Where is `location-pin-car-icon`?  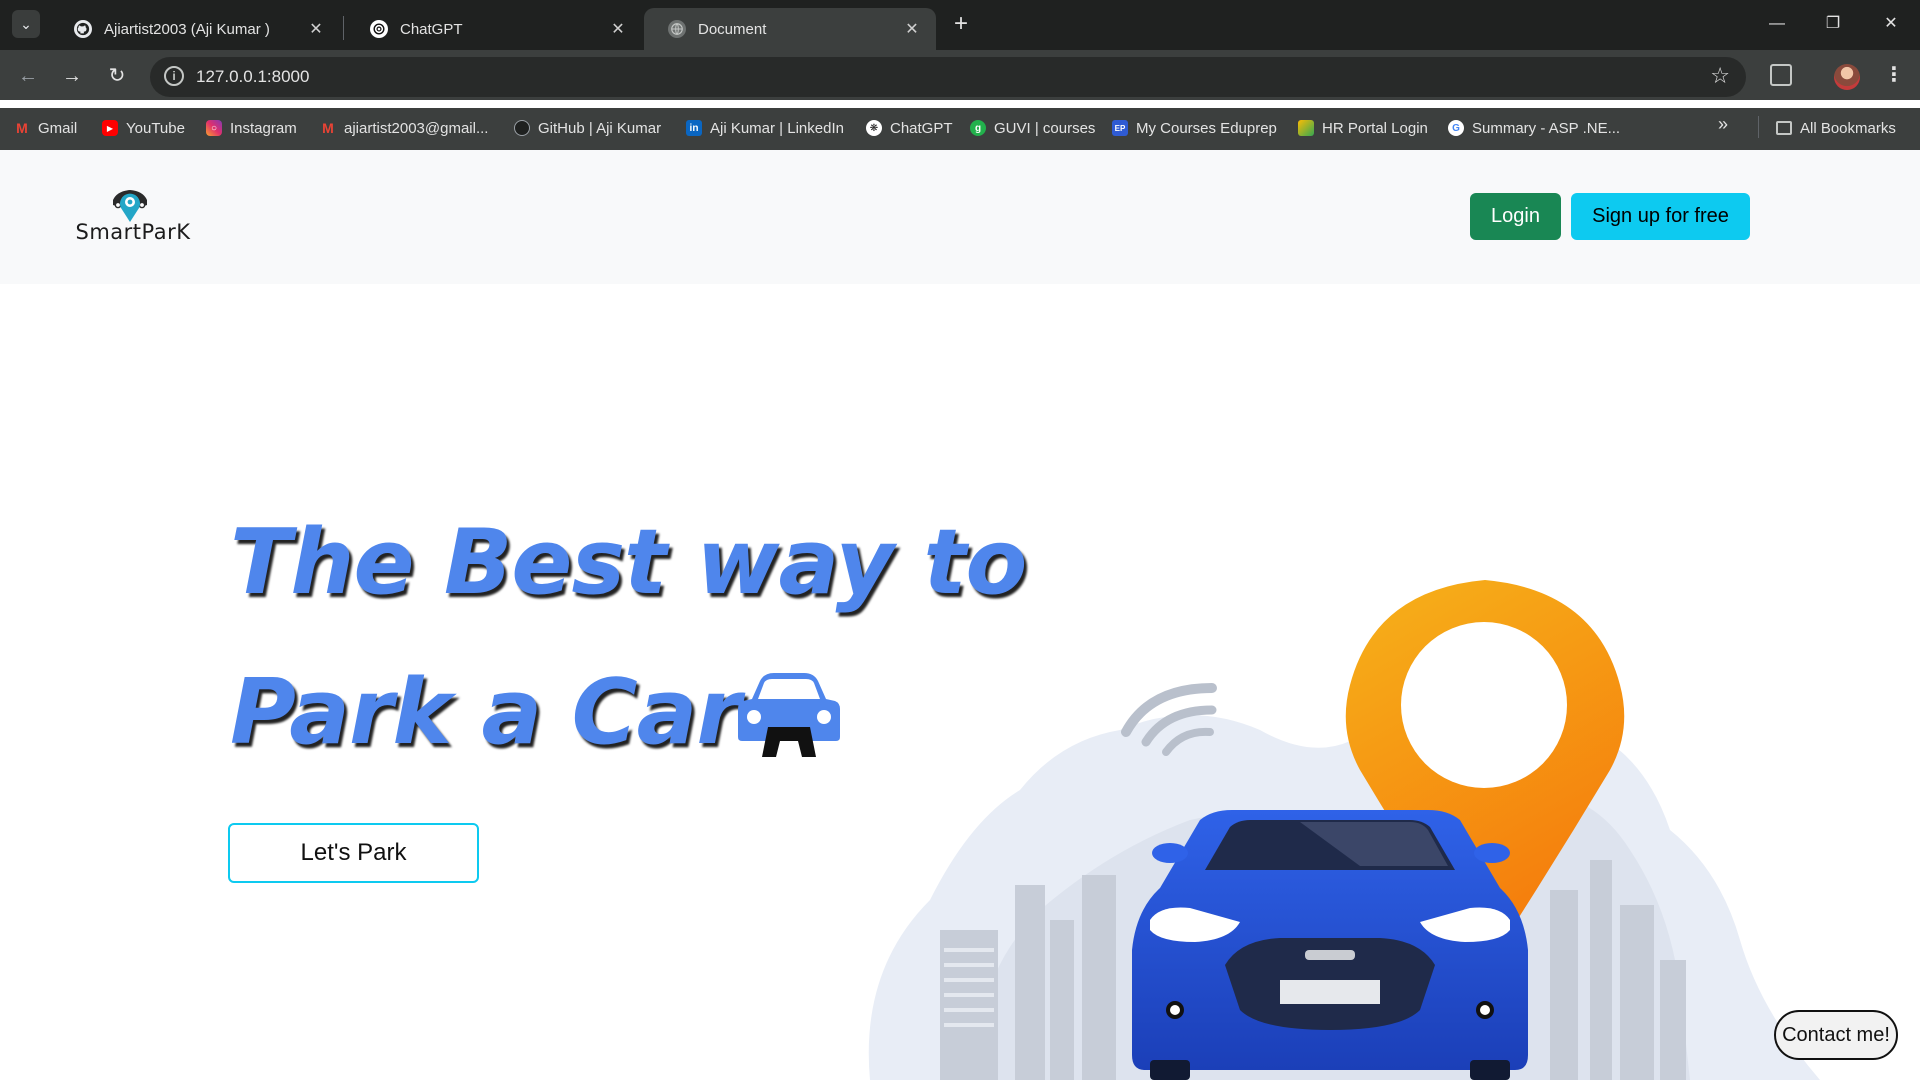
location-pin-car-icon is located at coordinates (130, 206).